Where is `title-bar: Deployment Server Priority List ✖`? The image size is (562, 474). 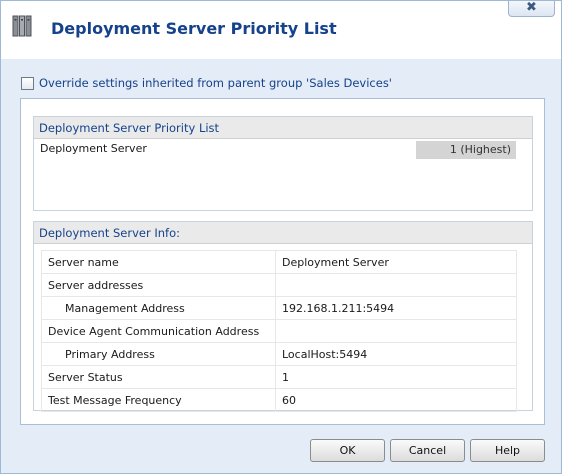 title-bar: Deployment Server Priority List ✖ is located at coordinates (281, 30).